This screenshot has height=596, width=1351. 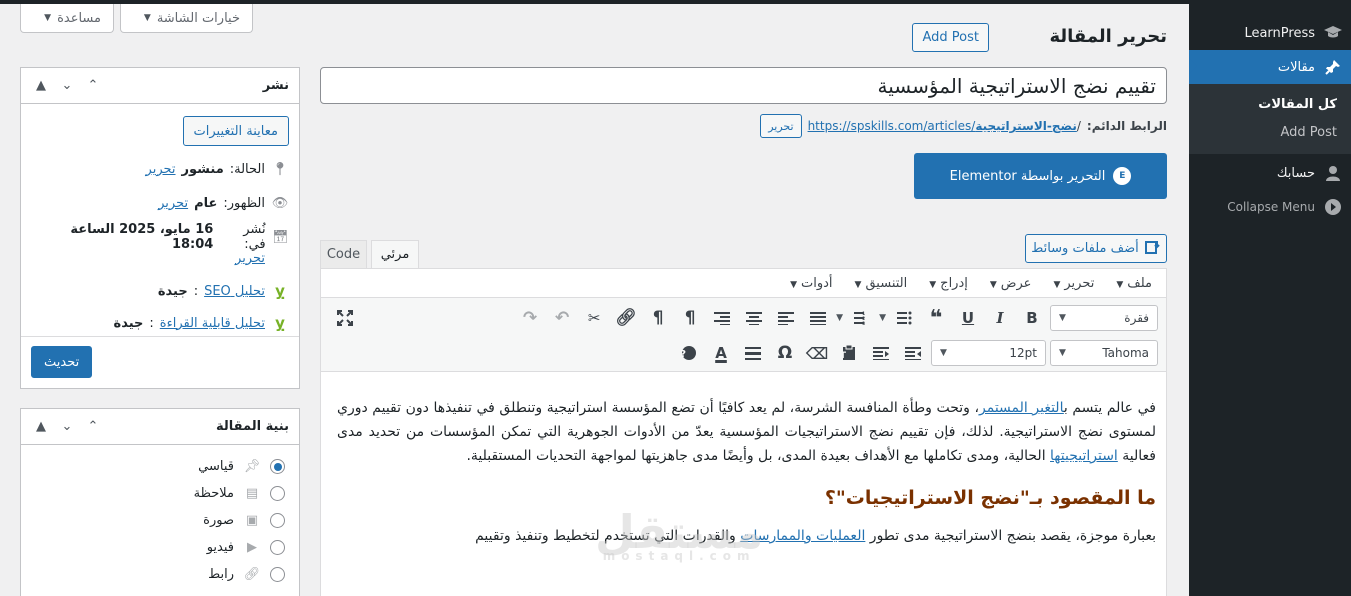 I want to click on unlink-icon: ✂, so click(x=594, y=318).